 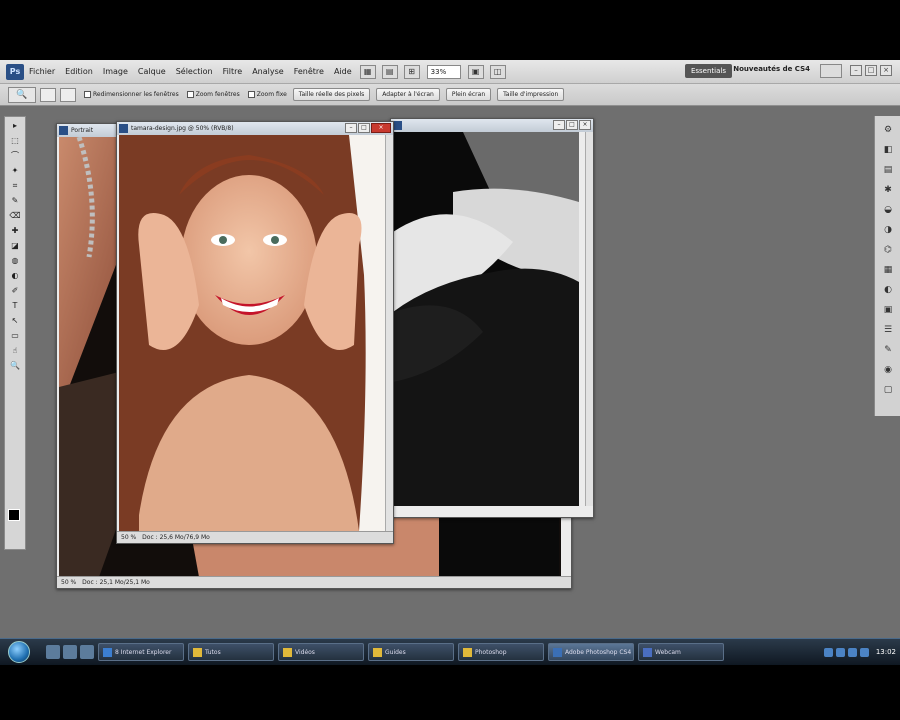 I want to click on cs-live-button, so click(x=831, y=71).